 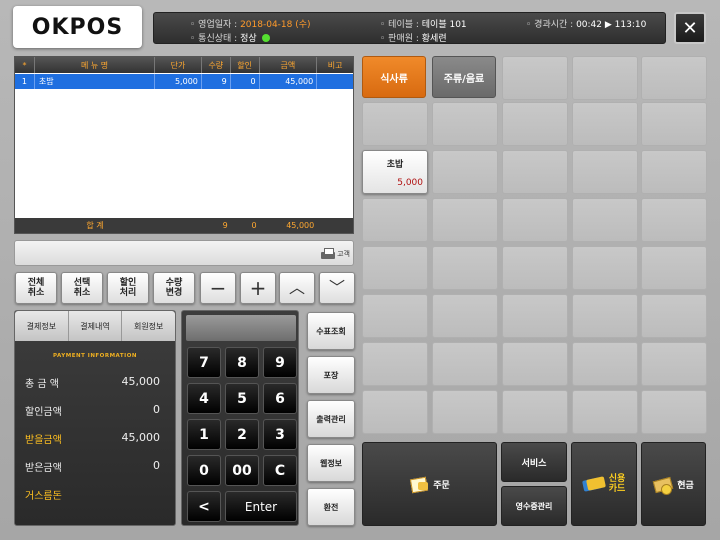 What do you see at coordinates (95, 225) in the screenshot?
I see `total-label: 합 계` at bounding box center [95, 225].